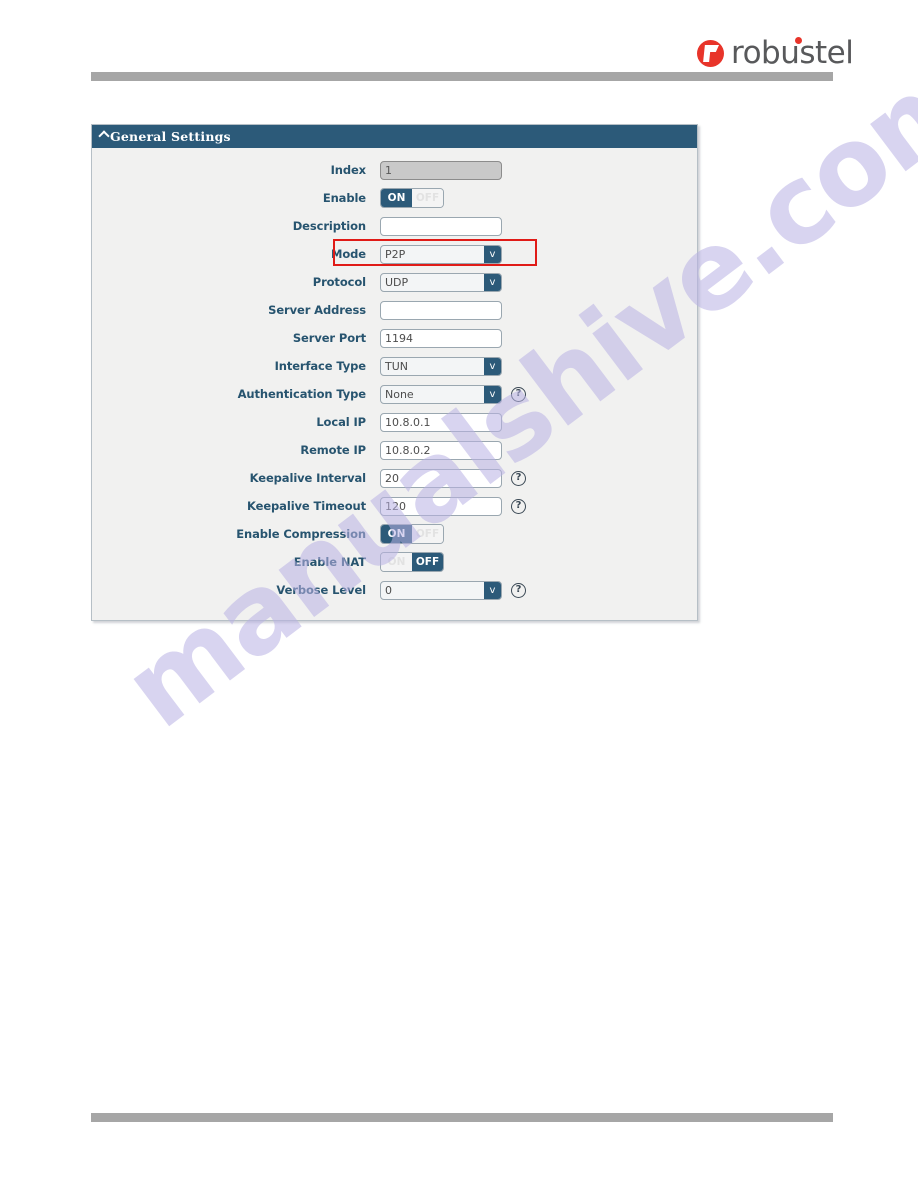 The width and height of the screenshot is (918, 1188). I want to click on field-control: UDP v, so click(441, 282).